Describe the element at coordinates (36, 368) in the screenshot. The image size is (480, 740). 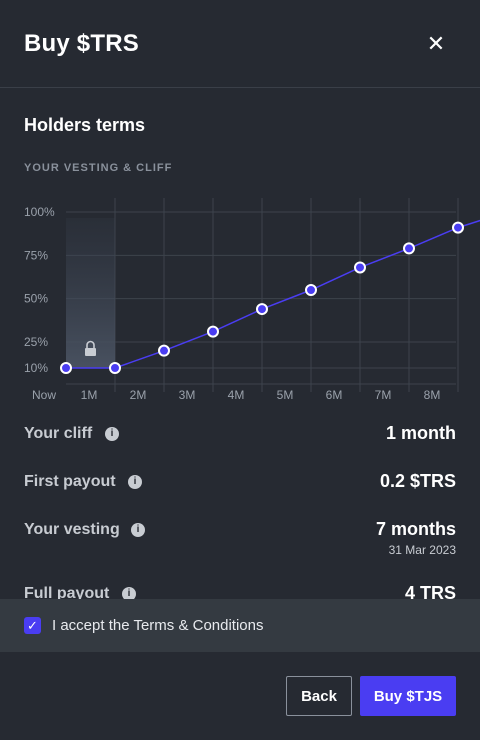
I see `y-tick-label: 10%` at that location.